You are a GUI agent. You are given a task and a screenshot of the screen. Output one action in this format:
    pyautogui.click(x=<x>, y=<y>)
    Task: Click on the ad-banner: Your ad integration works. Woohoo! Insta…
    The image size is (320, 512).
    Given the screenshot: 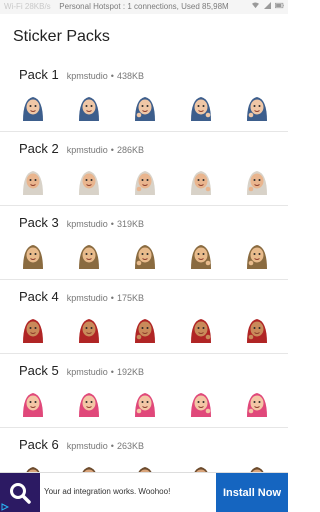 What is the action you would take?
    pyautogui.click(x=144, y=492)
    